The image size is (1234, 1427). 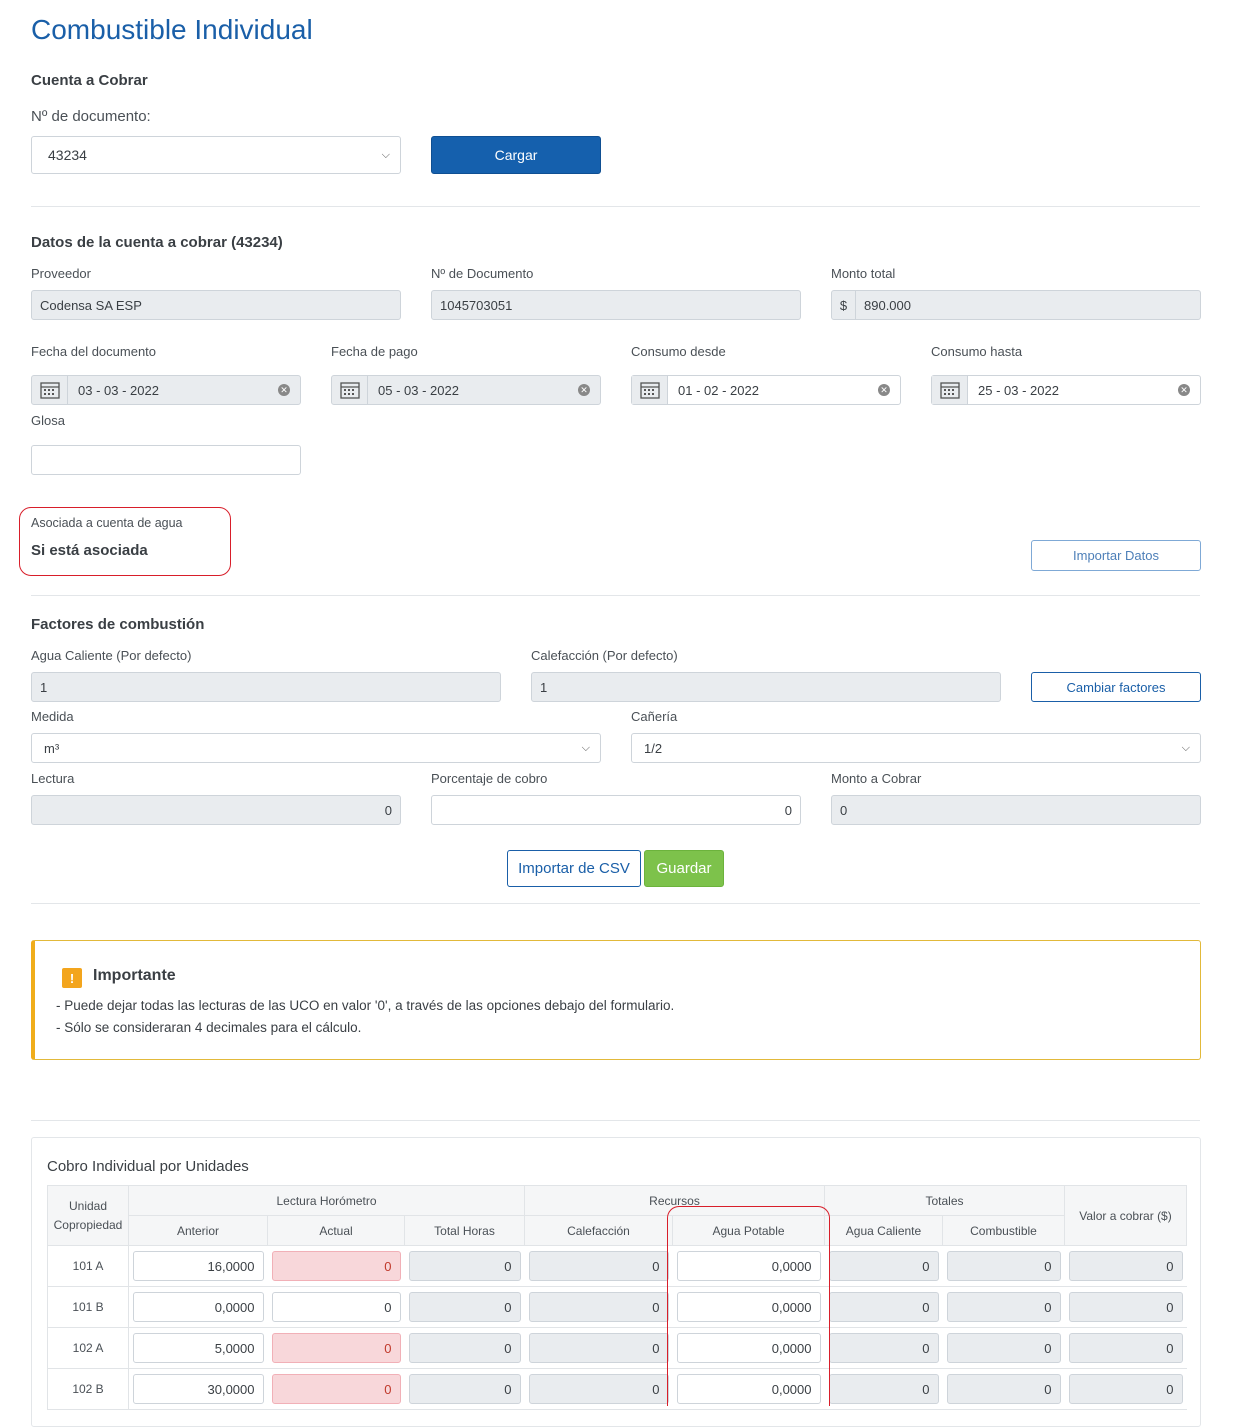 What do you see at coordinates (617, 1348) in the screenshot?
I see `table-row: 102 A 5,0000 0 0 0 0,0000 0 0 0` at bounding box center [617, 1348].